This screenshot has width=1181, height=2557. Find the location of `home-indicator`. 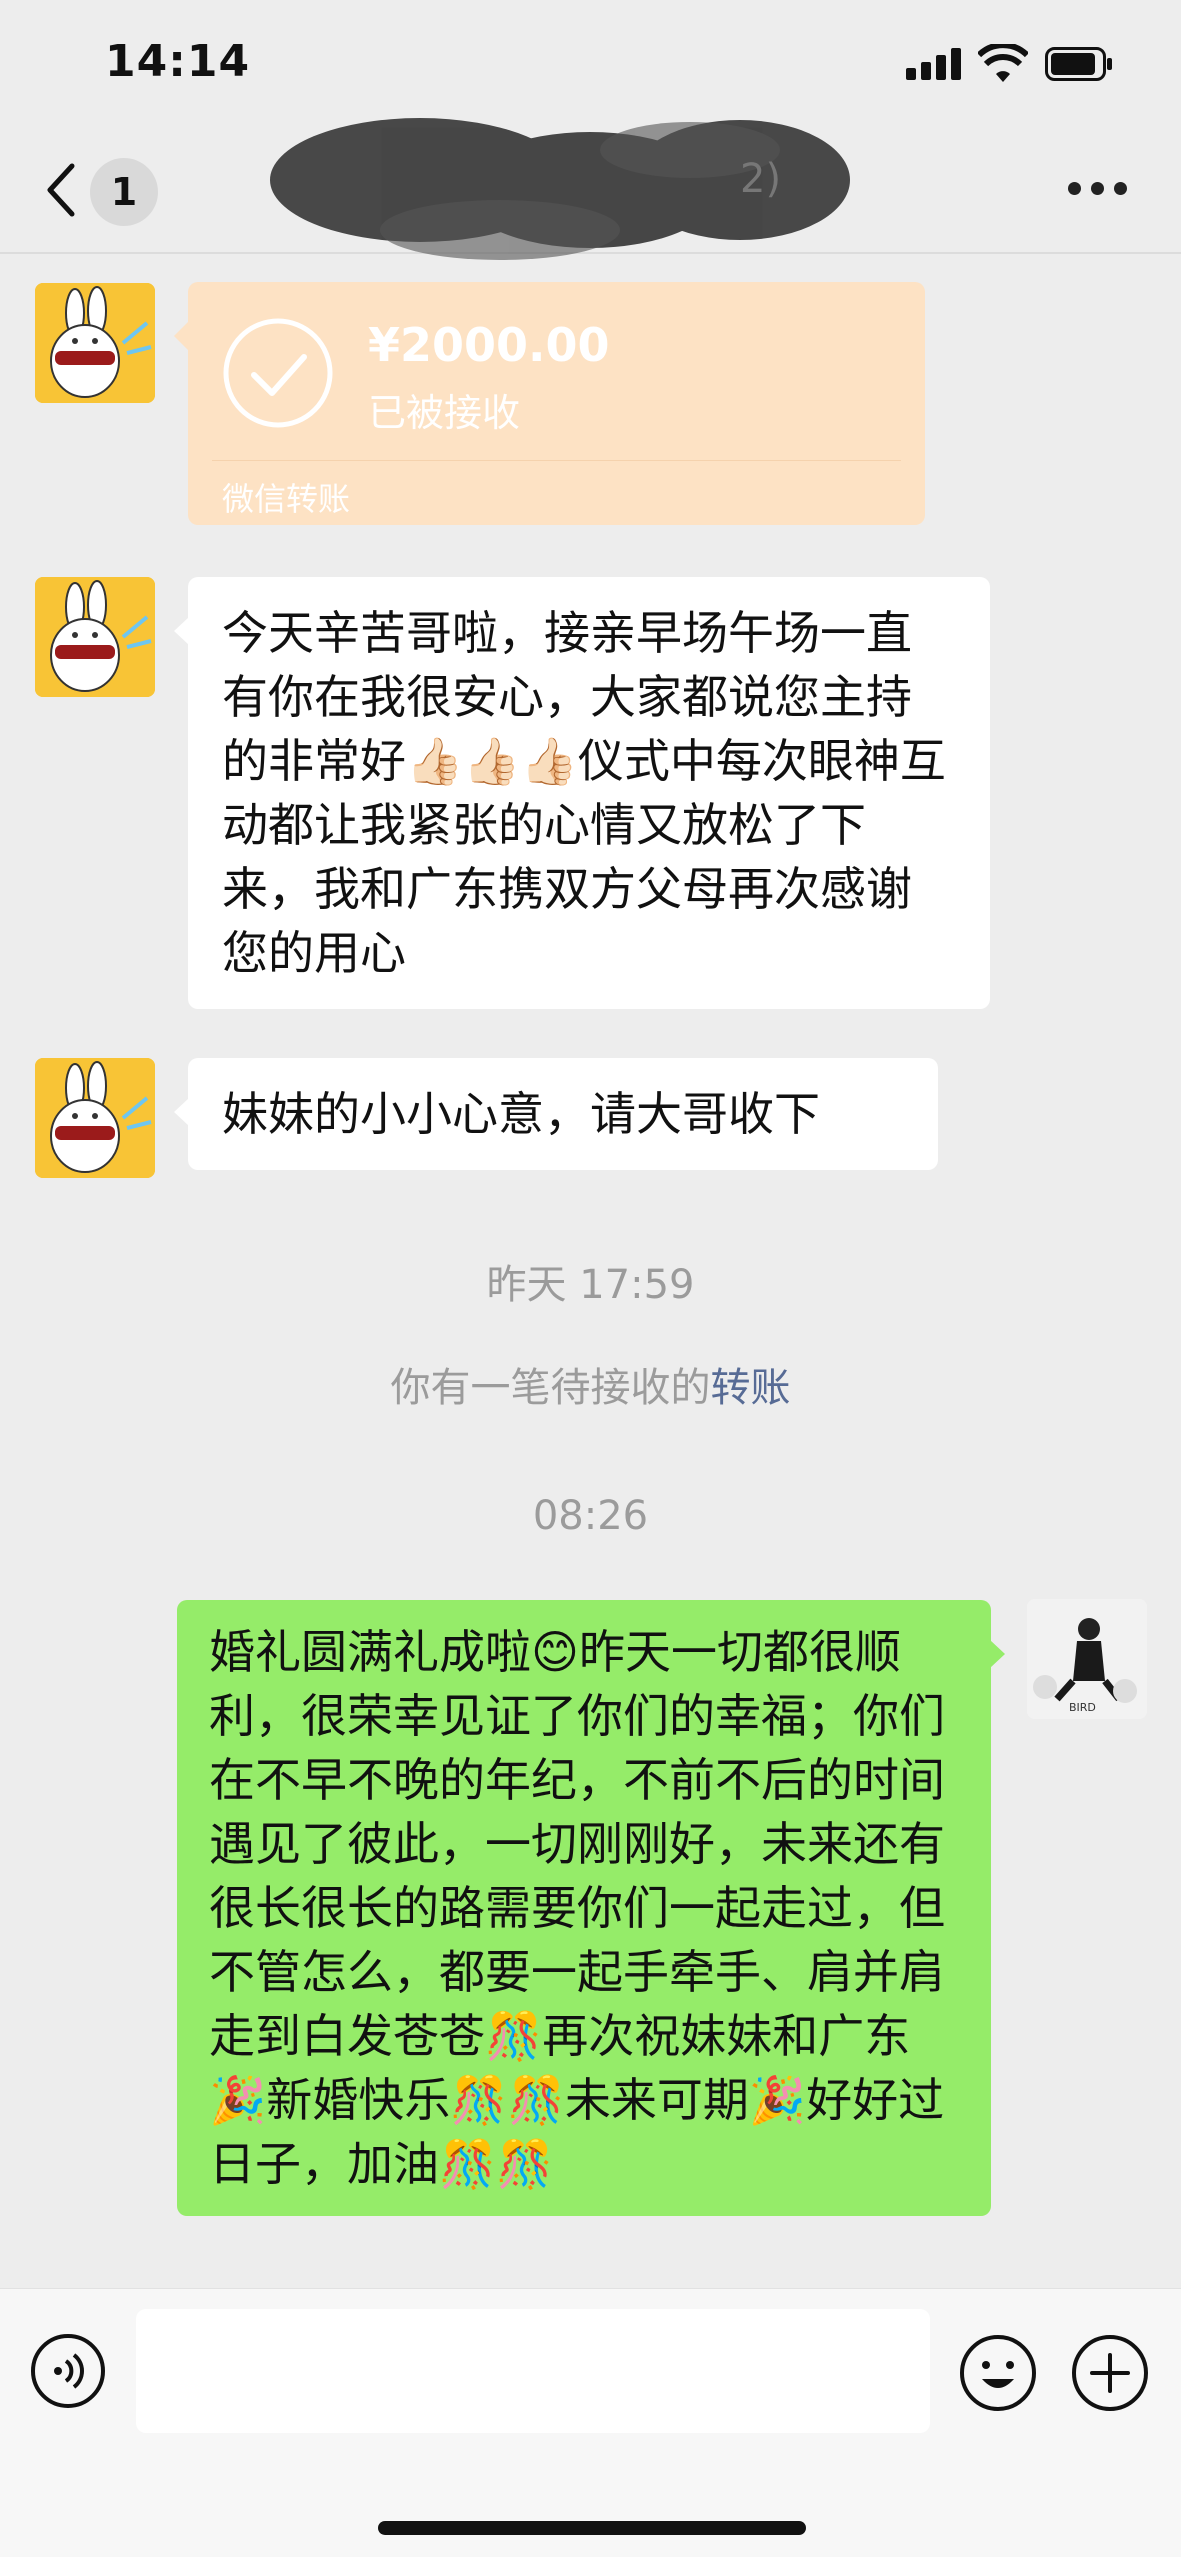

home-indicator is located at coordinates (592, 2528).